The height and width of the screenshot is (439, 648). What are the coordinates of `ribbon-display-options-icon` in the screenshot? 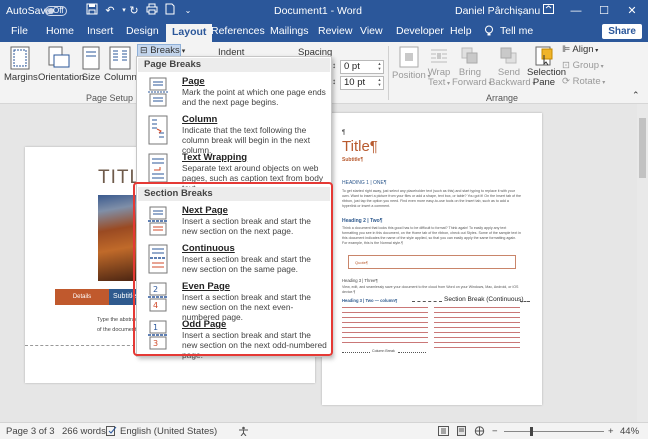 It's located at (548, 11).